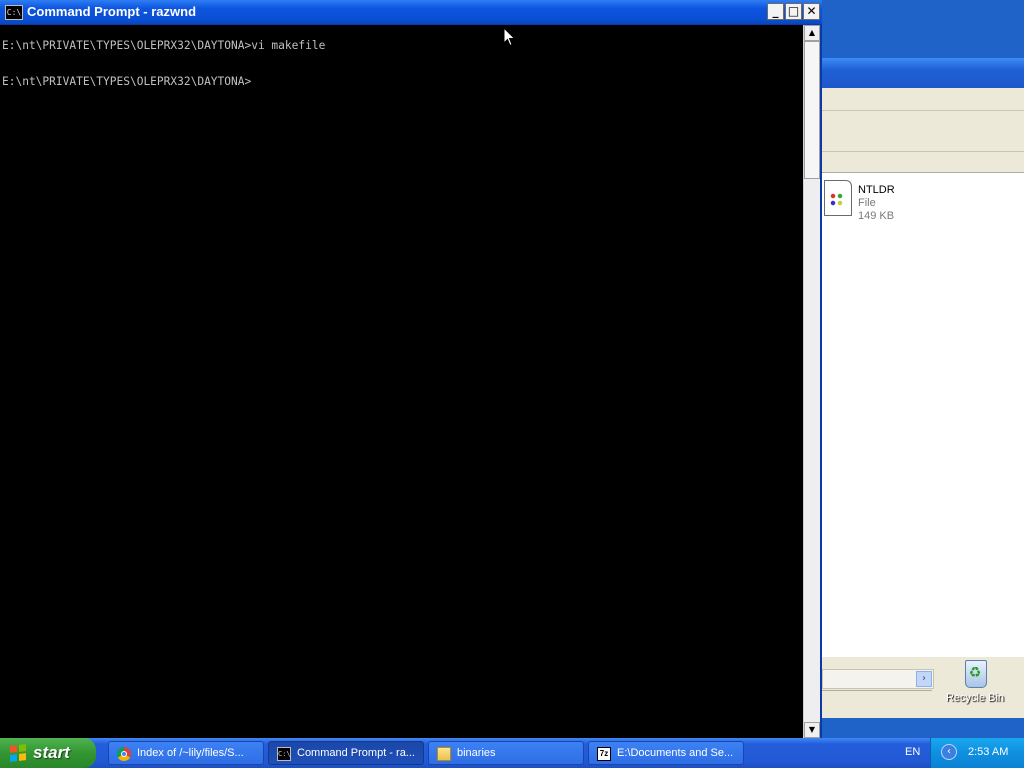 This screenshot has height=768, width=1024. Describe the element at coordinates (988, 752) in the screenshot. I see `clock: 2:53 AM` at that location.